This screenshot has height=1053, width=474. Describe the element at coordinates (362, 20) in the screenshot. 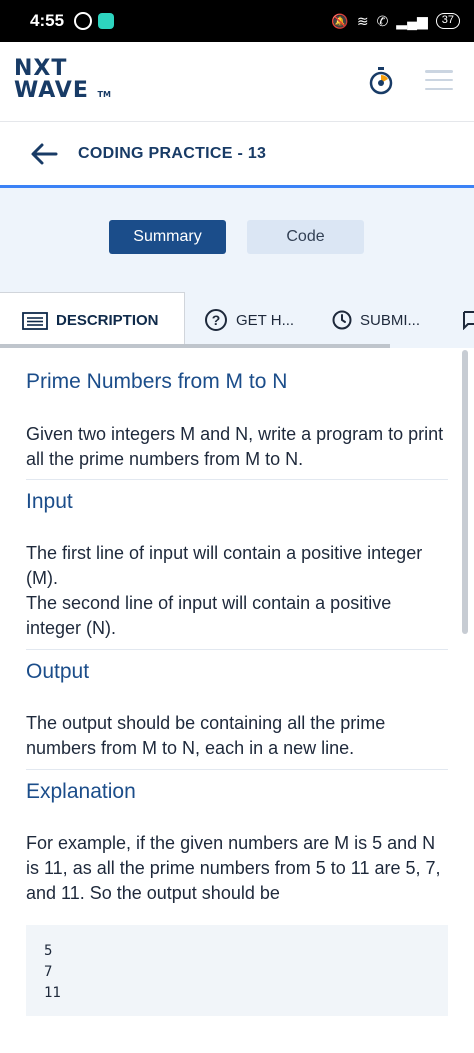

I see `wifi-icon: ≋` at that location.